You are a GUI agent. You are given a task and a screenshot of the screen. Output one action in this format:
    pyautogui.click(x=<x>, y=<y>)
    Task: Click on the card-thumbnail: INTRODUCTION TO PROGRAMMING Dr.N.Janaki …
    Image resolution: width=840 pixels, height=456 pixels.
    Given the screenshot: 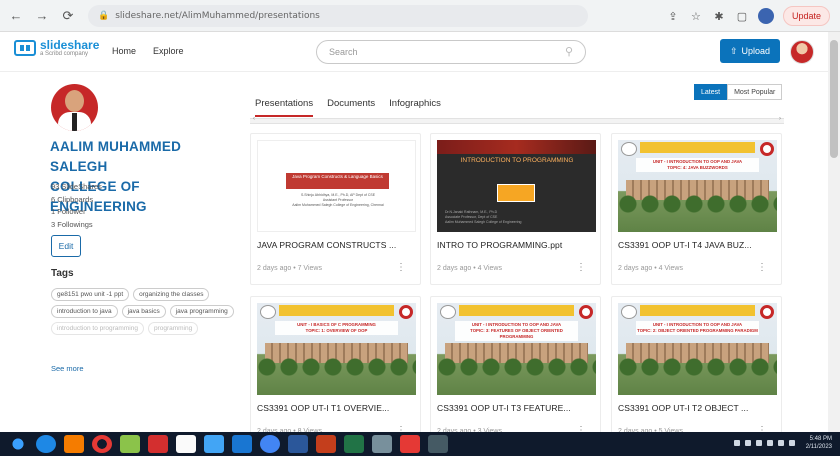 What is the action you would take?
    pyautogui.click(x=516, y=186)
    